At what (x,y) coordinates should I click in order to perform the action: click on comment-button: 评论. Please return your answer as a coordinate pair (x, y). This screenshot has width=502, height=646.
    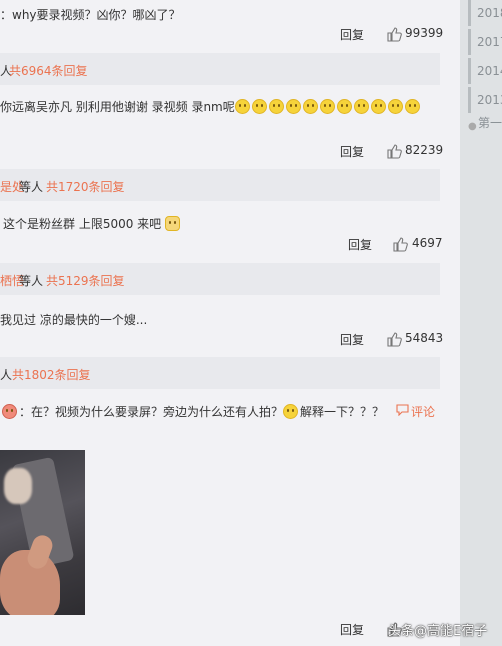
    Looking at the image, I should click on (423, 411).